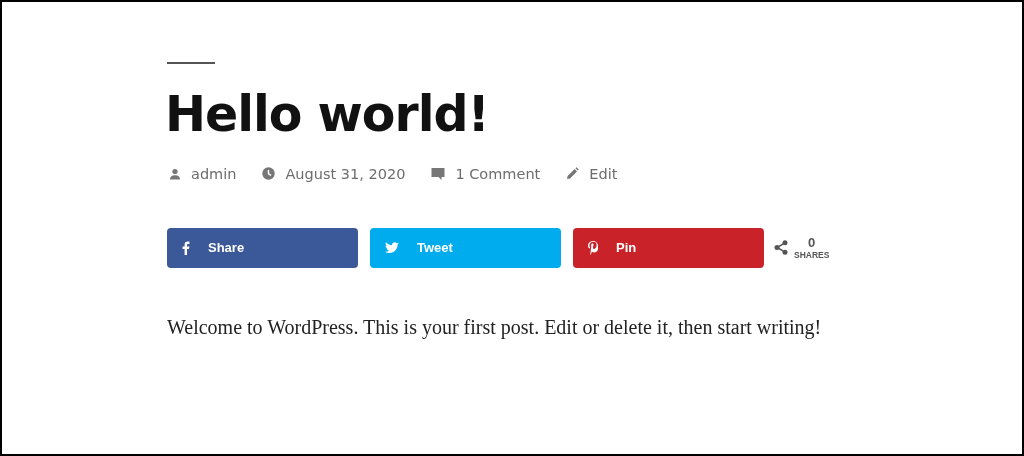  Describe the element at coordinates (438, 174) in the screenshot. I see `comment-icon` at that location.